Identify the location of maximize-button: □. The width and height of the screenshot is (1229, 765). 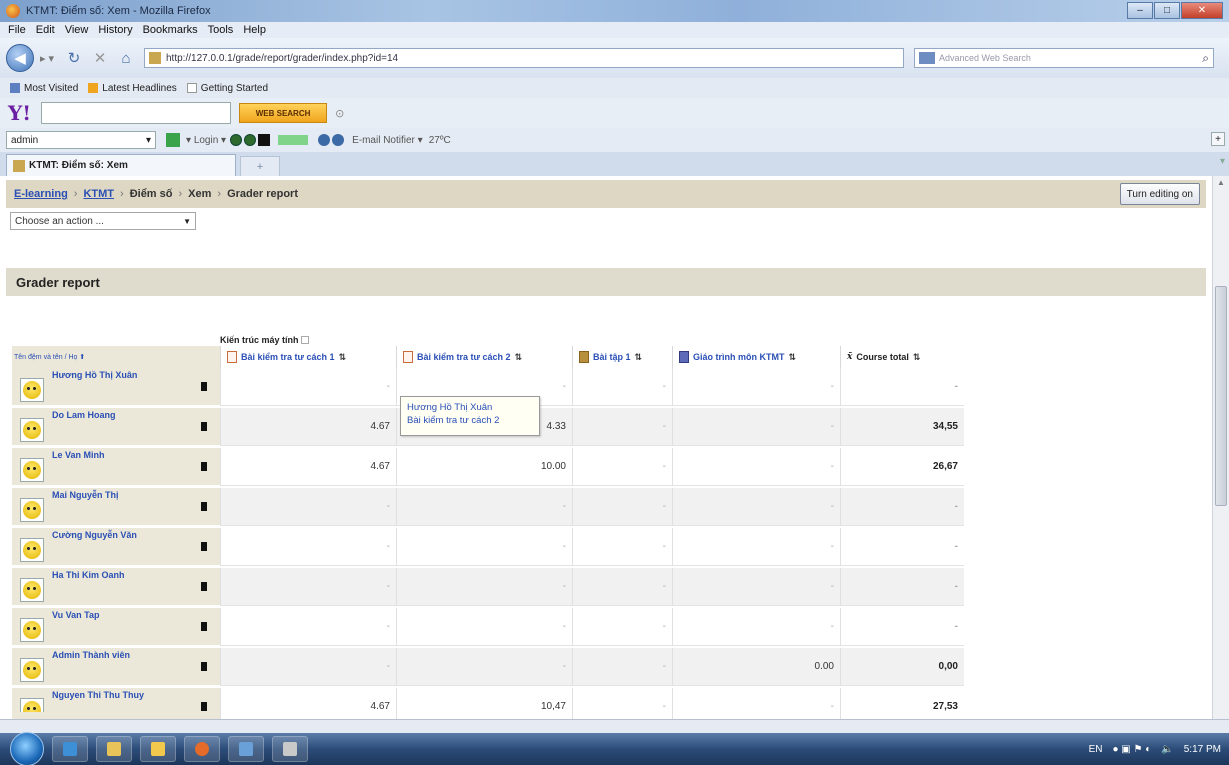
(1167, 10).